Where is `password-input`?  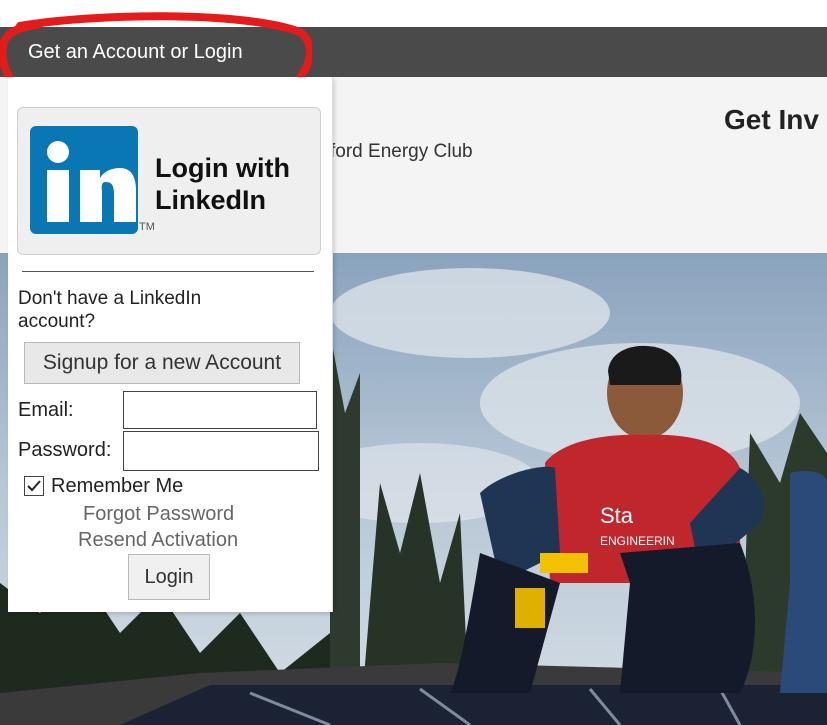
password-input is located at coordinates (221, 451).